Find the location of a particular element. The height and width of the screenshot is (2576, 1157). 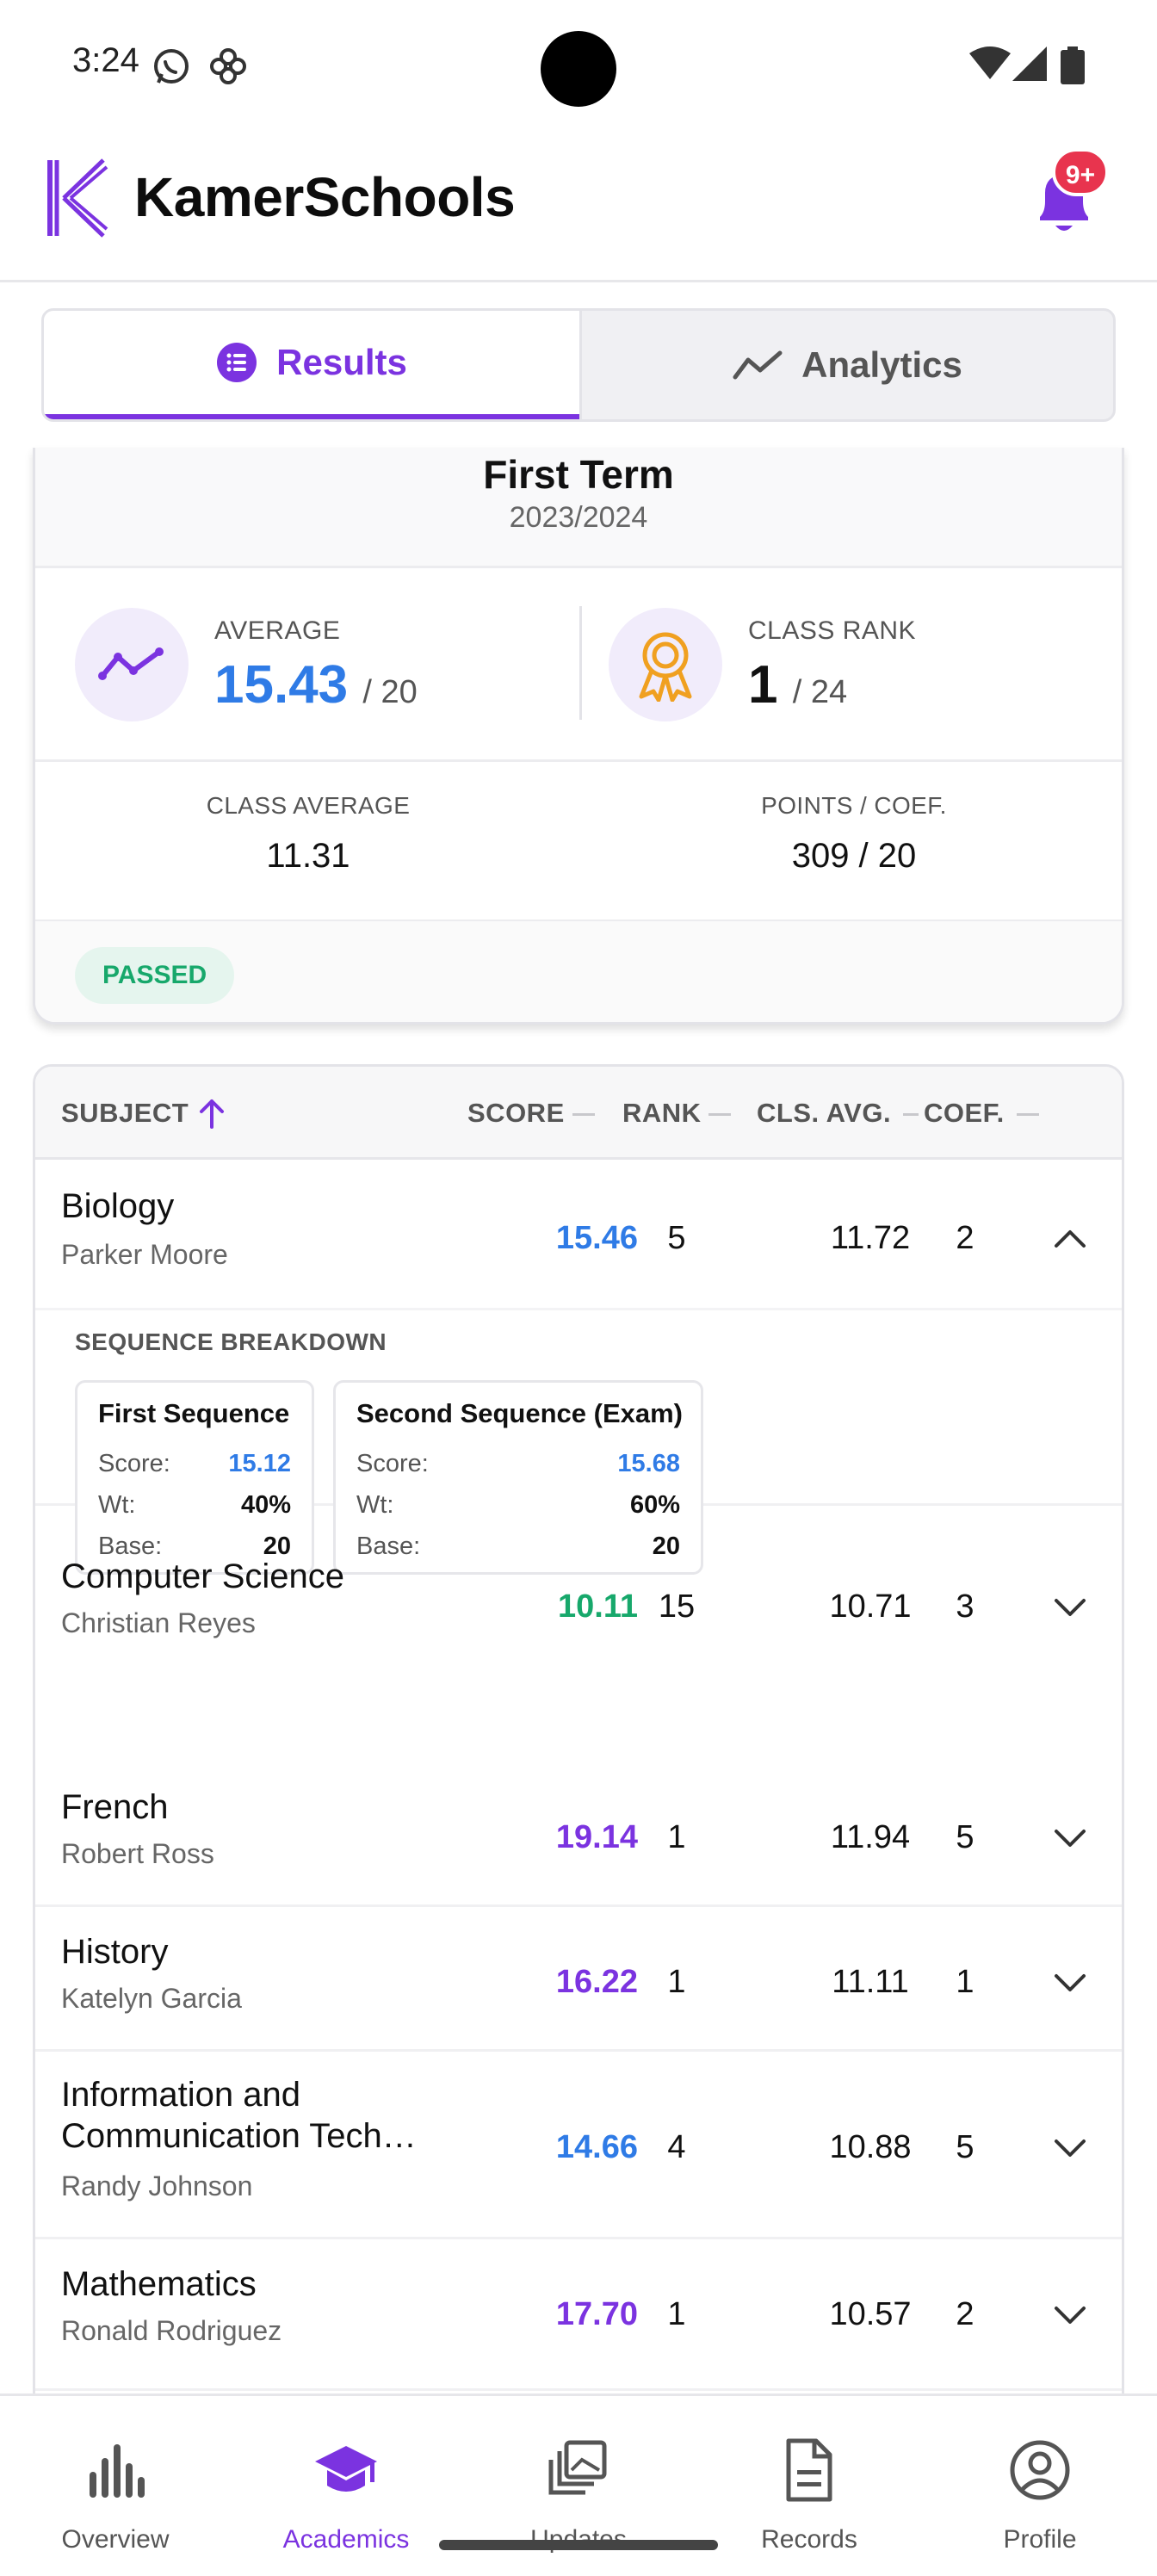

subject-name: Biology is located at coordinates (118, 1206).